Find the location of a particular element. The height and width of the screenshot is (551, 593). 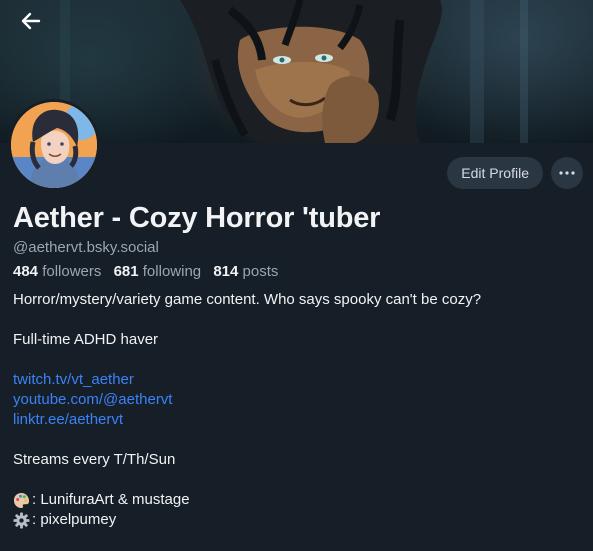

arrow-left-icon is located at coordinates (31, 21).